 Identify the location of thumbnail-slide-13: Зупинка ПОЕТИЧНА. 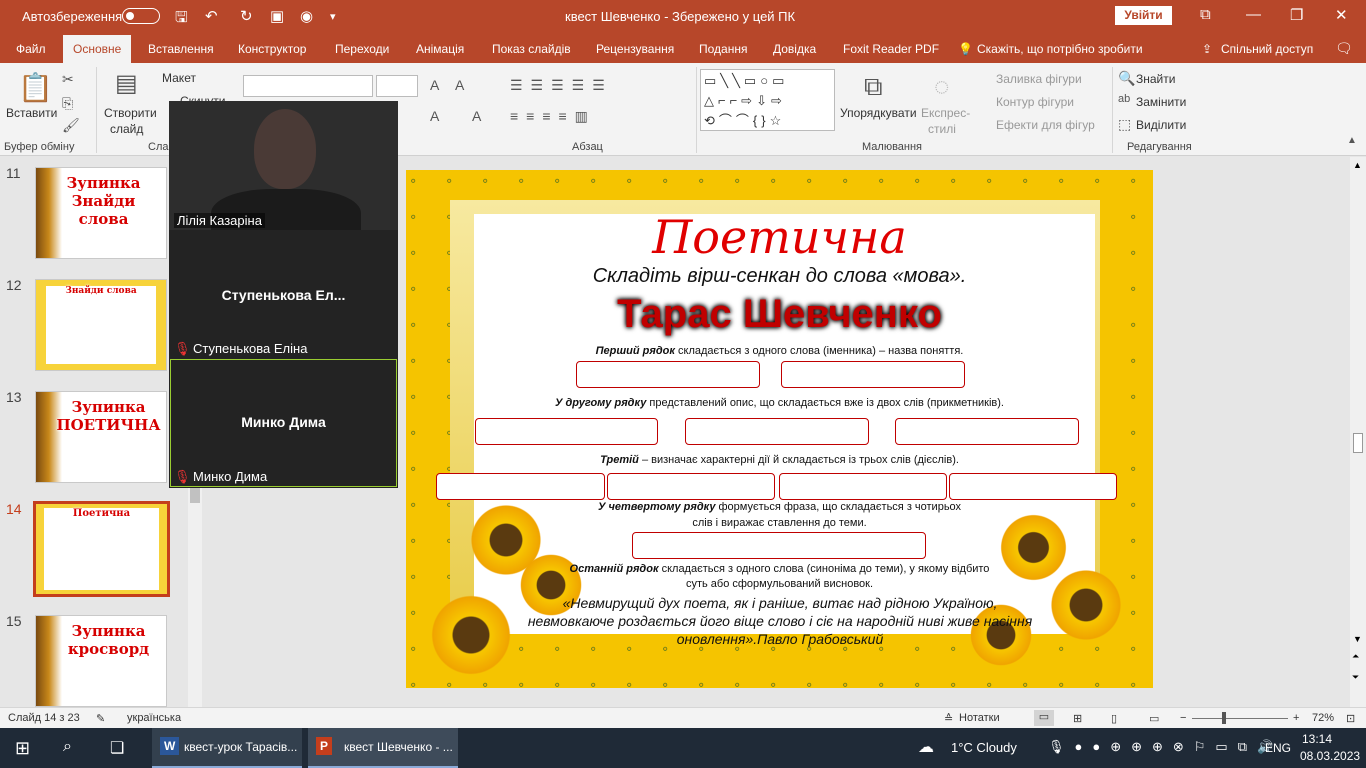
(101, 437).